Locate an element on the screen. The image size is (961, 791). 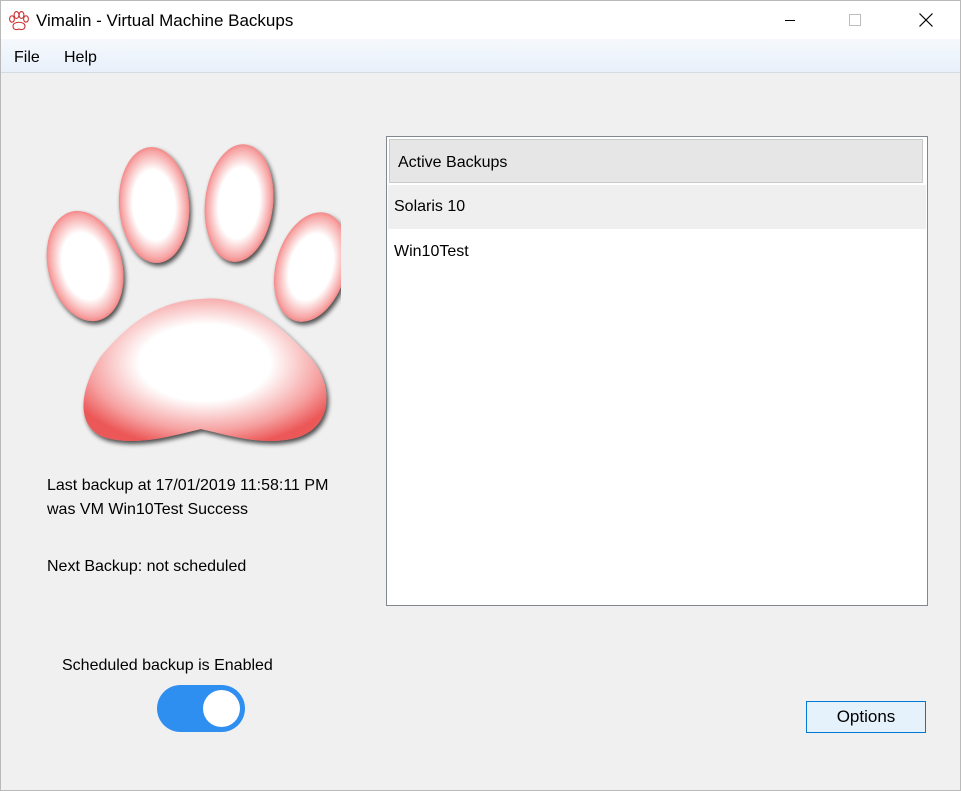
close-button is located at coordinates (926, 20).